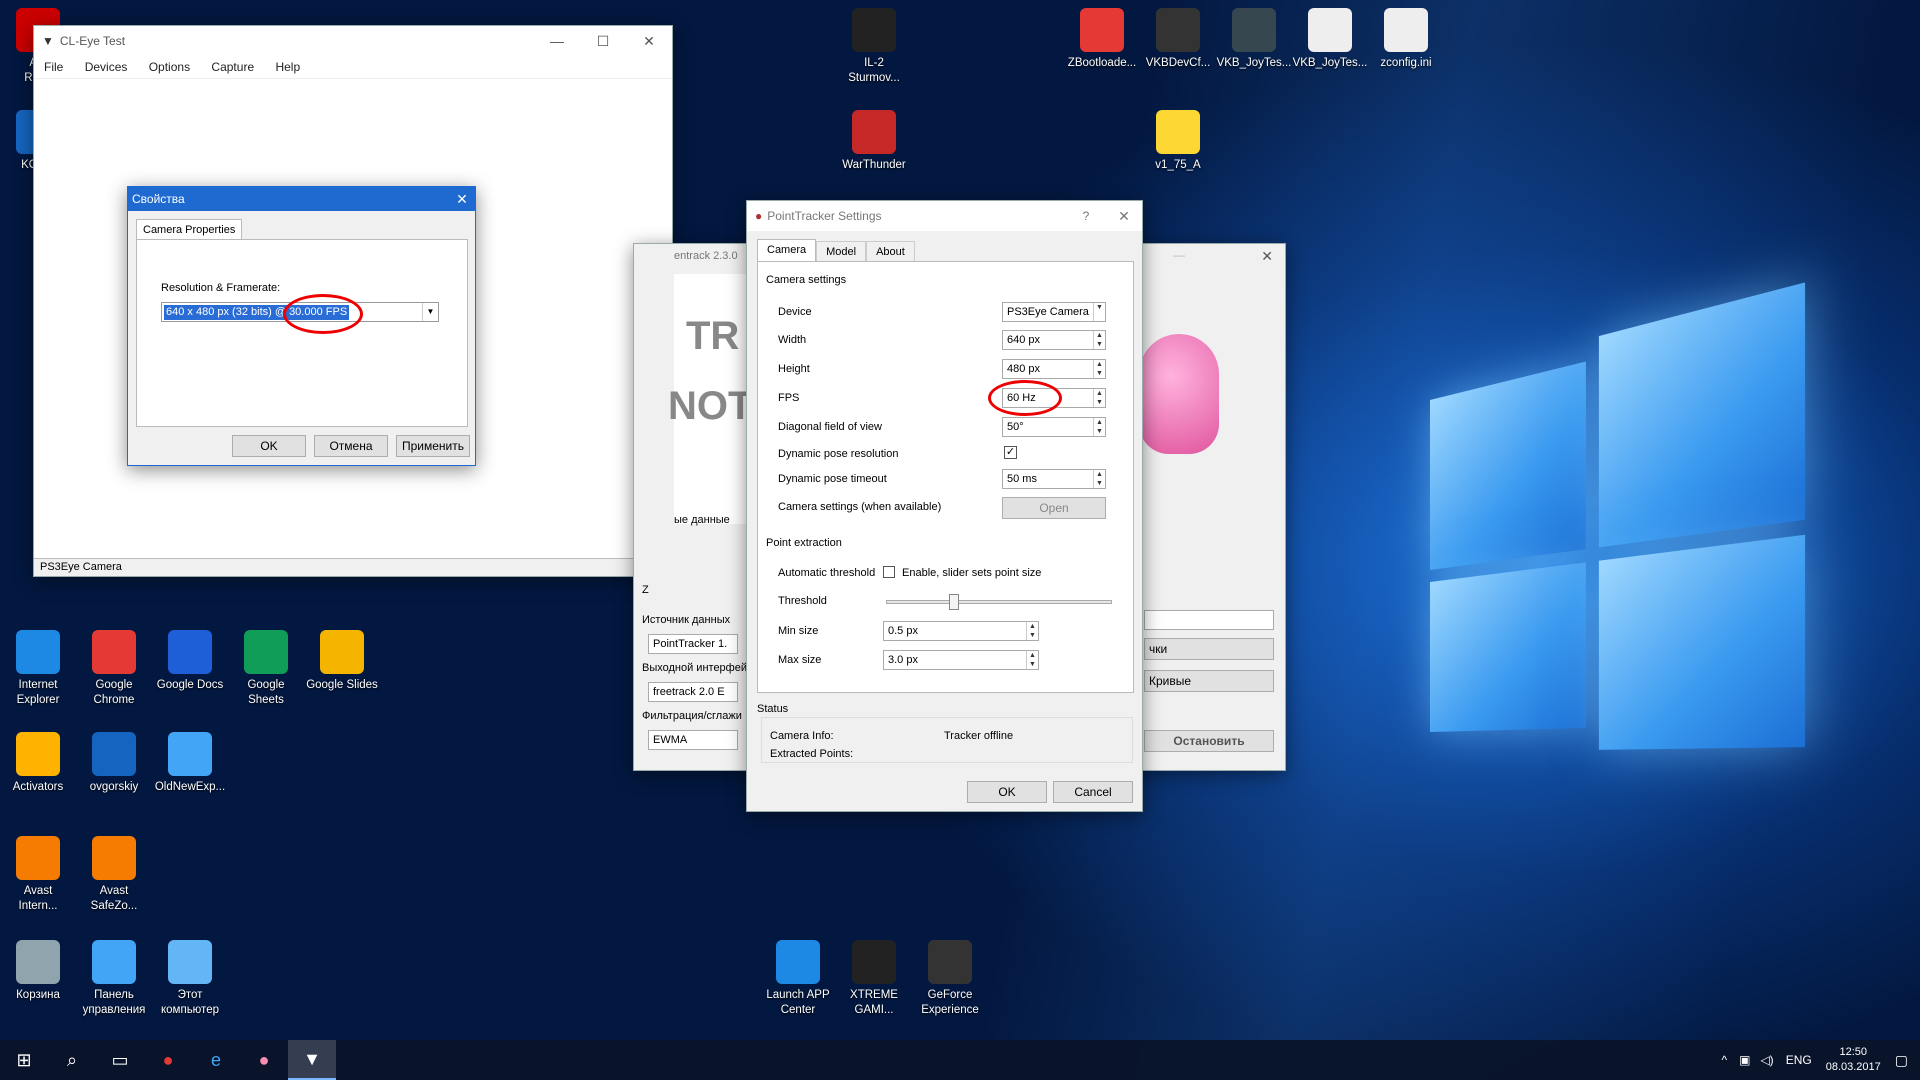 Image resolution: width=1920 pixels, height=1080 pixels. I want to click on source-select: PointTracker 1., so click(693, 644).